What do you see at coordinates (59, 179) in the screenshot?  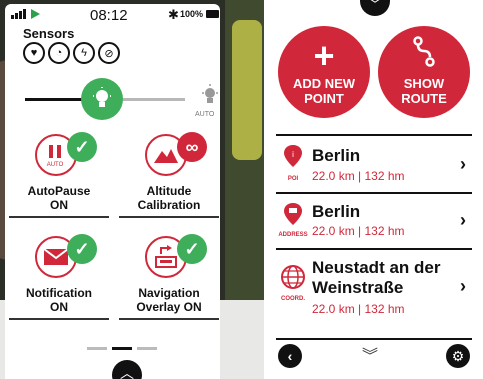 I see `autopause-toggle: AUTO ✓ AutoPause ON` at bounding box center [59, 179].